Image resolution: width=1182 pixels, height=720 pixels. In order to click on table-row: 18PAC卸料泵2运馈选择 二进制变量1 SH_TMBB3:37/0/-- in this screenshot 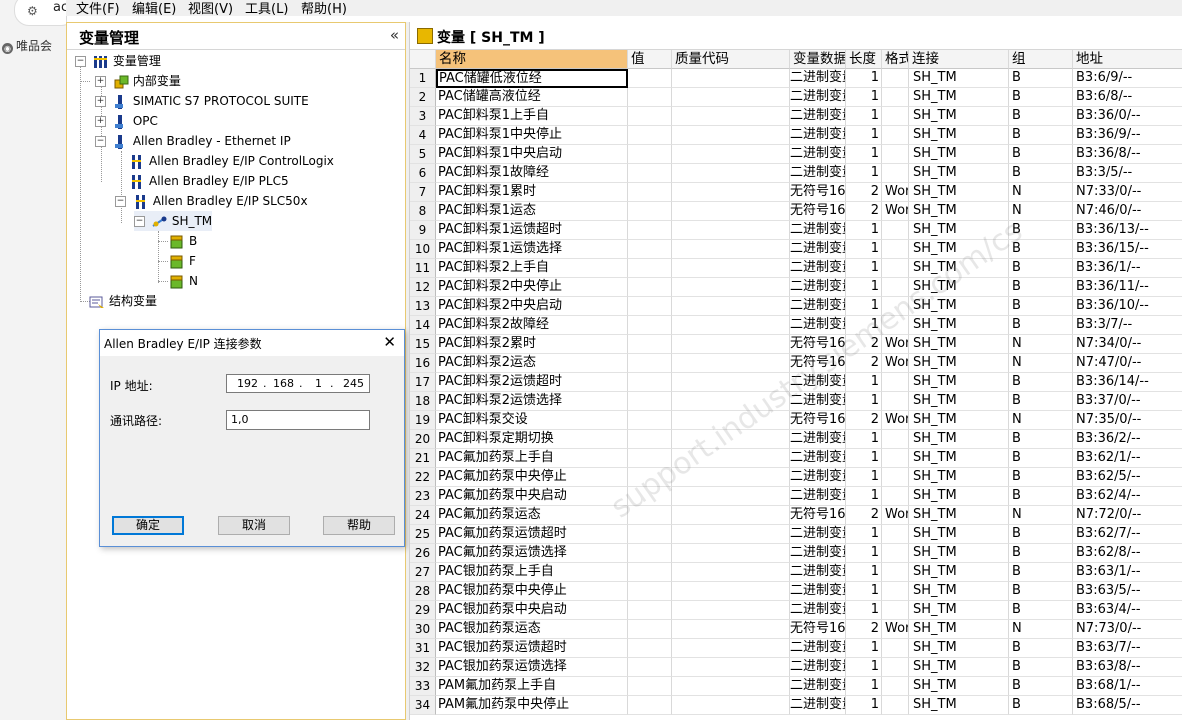, I will do `click(796, 401)`.